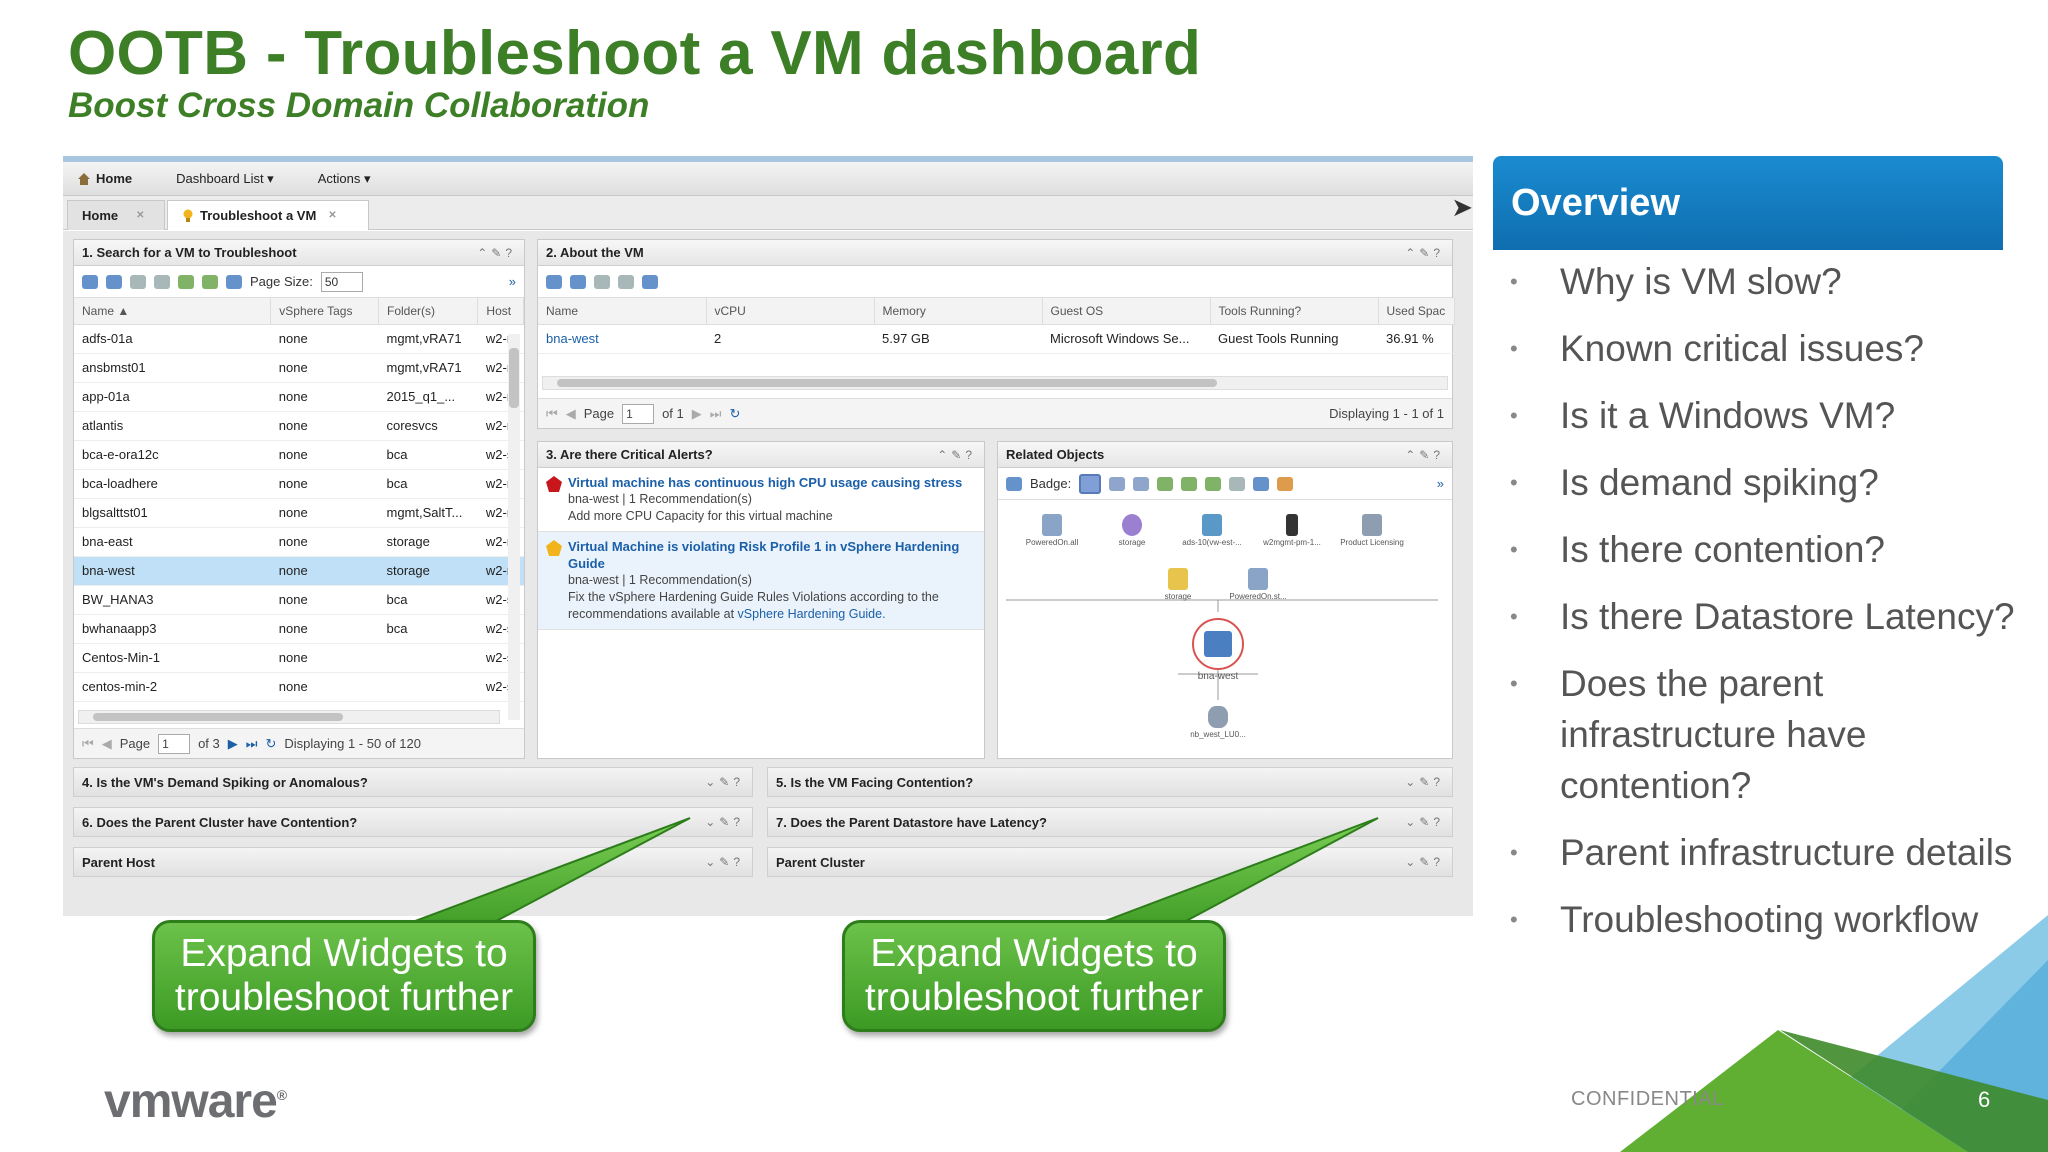  What do you see at coordinates (1984, 1099) in the screenshot?
I see `page-number: 6` at bounding box center [1984, 1099].